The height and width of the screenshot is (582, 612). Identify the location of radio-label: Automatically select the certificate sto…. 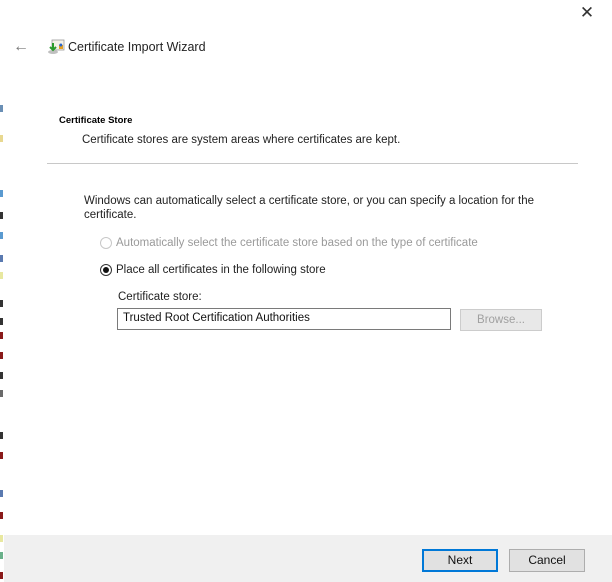
(297, 243).